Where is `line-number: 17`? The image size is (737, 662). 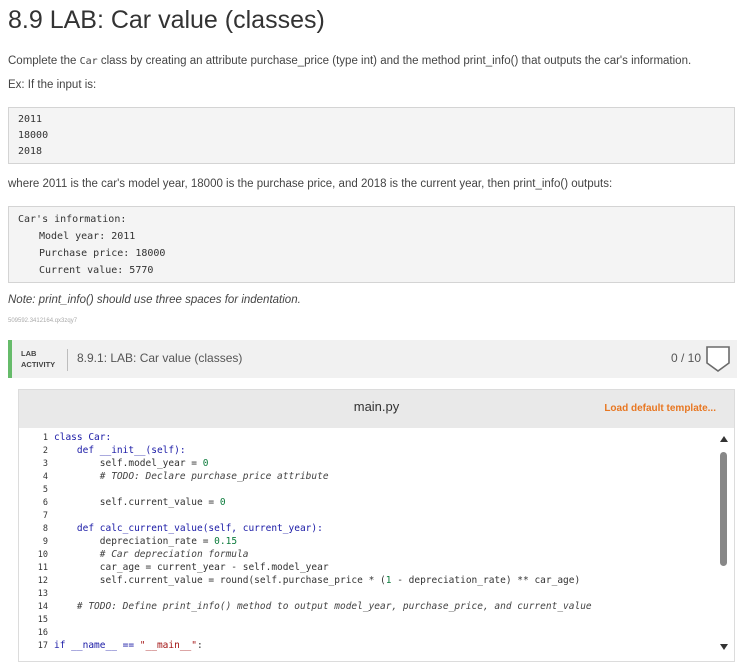 line-number: 17 is located at coordinates (42, 646).